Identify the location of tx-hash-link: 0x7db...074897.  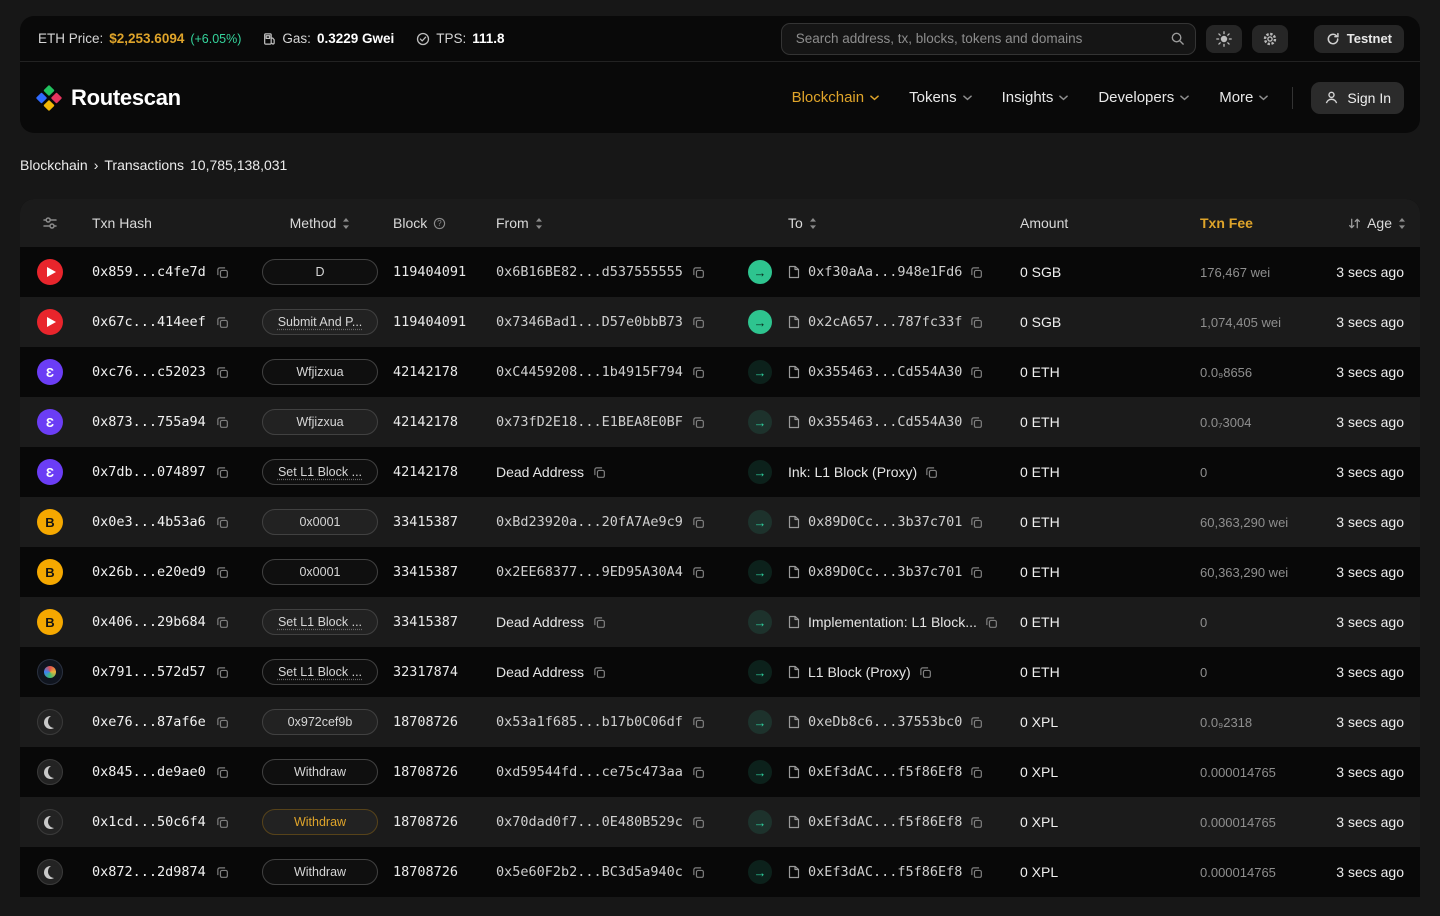
(149, 472).